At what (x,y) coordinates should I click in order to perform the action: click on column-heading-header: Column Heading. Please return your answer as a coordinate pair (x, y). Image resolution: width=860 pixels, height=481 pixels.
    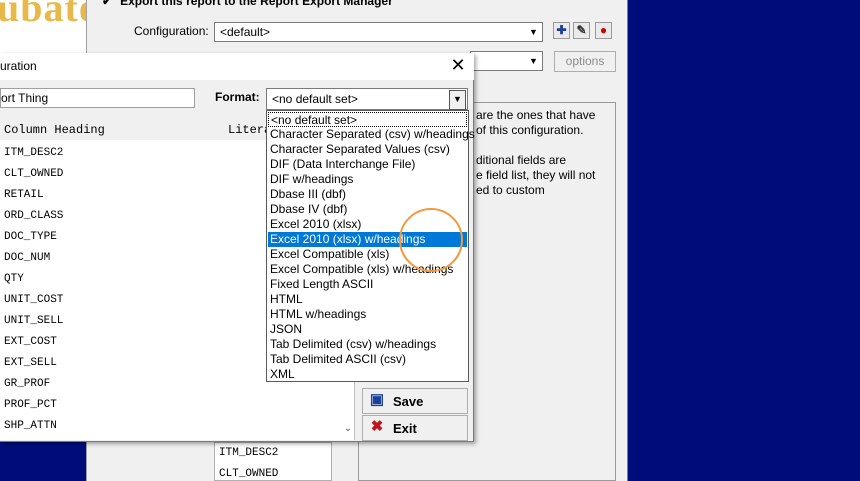
    Looking at the image, I should click on (54, 130).